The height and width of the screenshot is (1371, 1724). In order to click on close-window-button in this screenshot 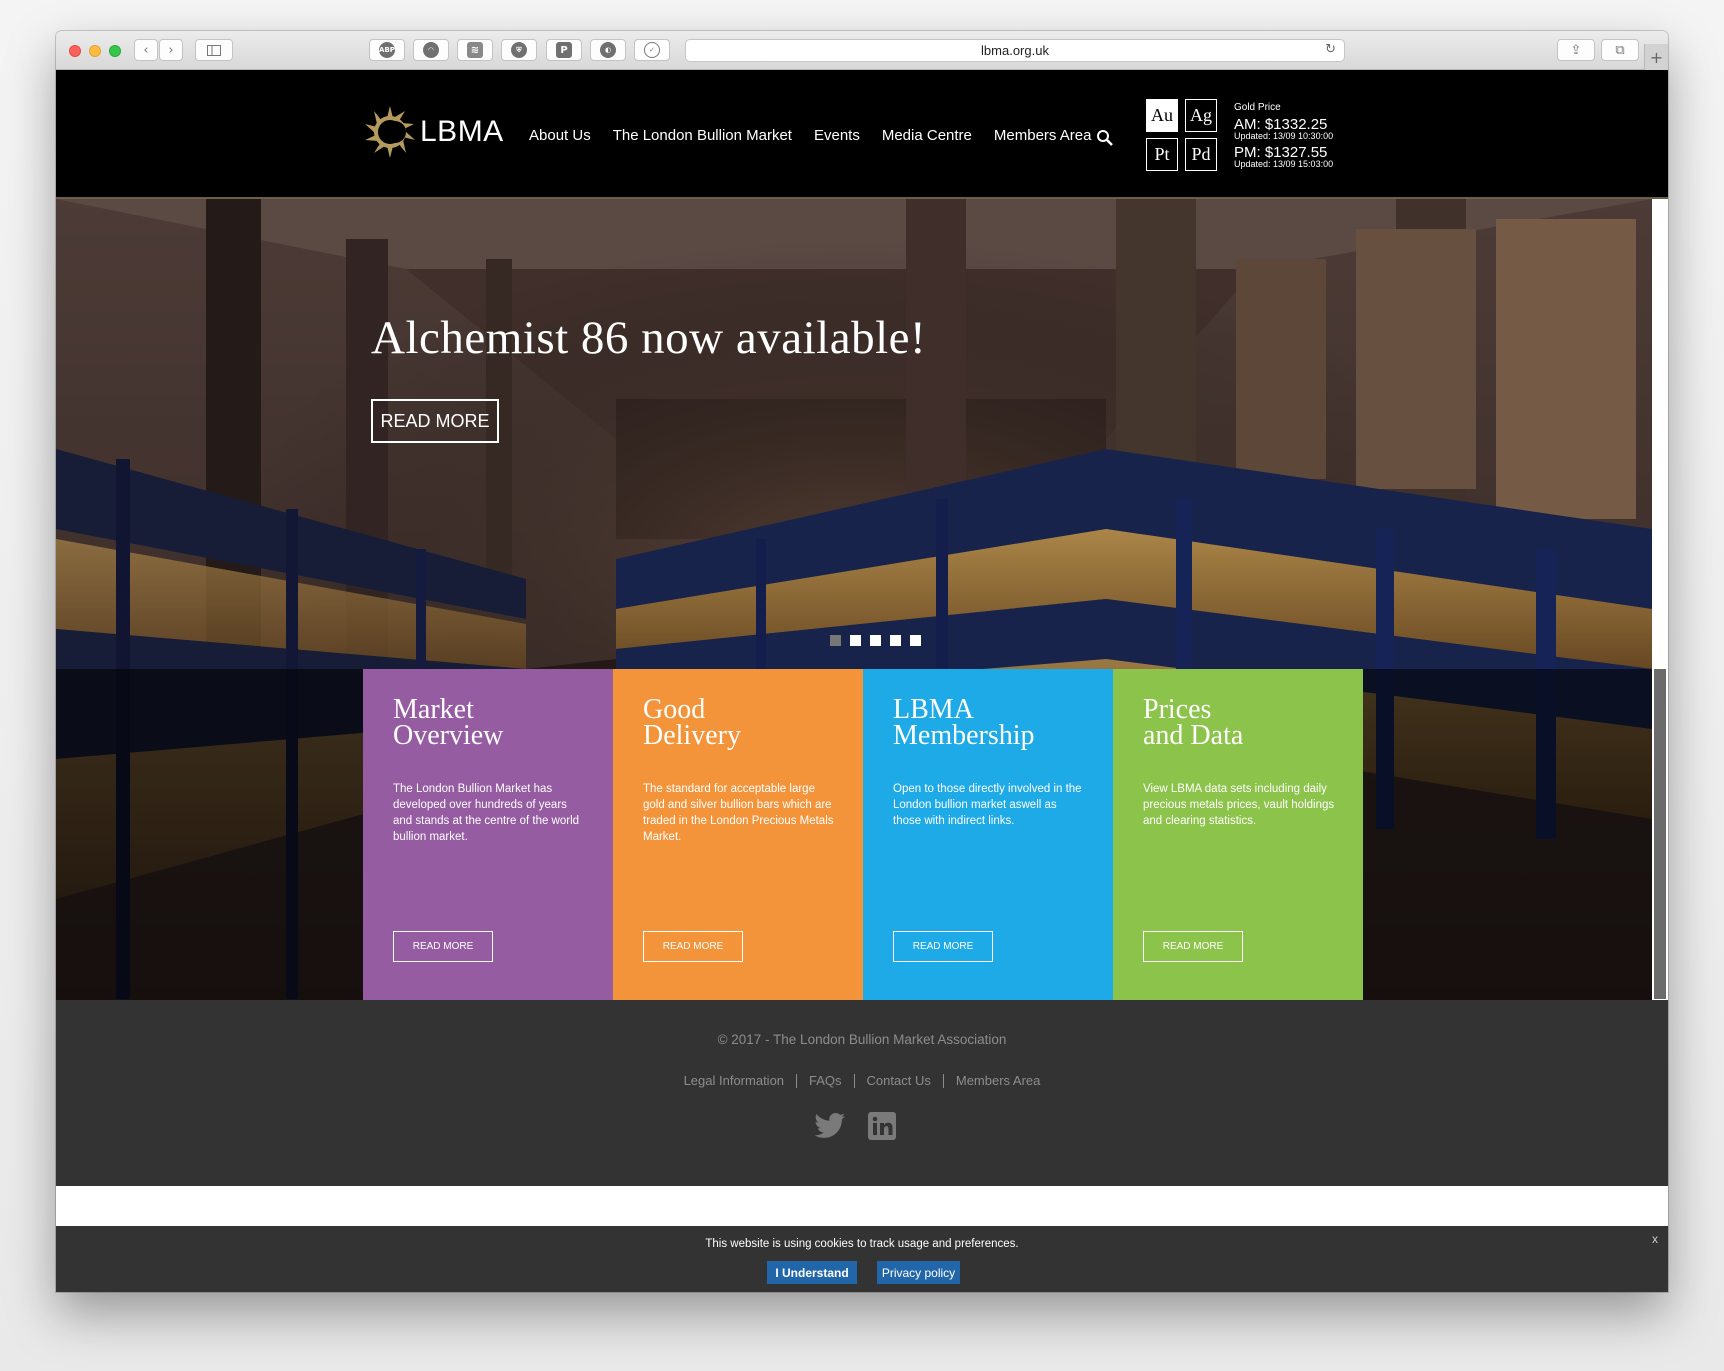, I will do `click(75, 51)`.